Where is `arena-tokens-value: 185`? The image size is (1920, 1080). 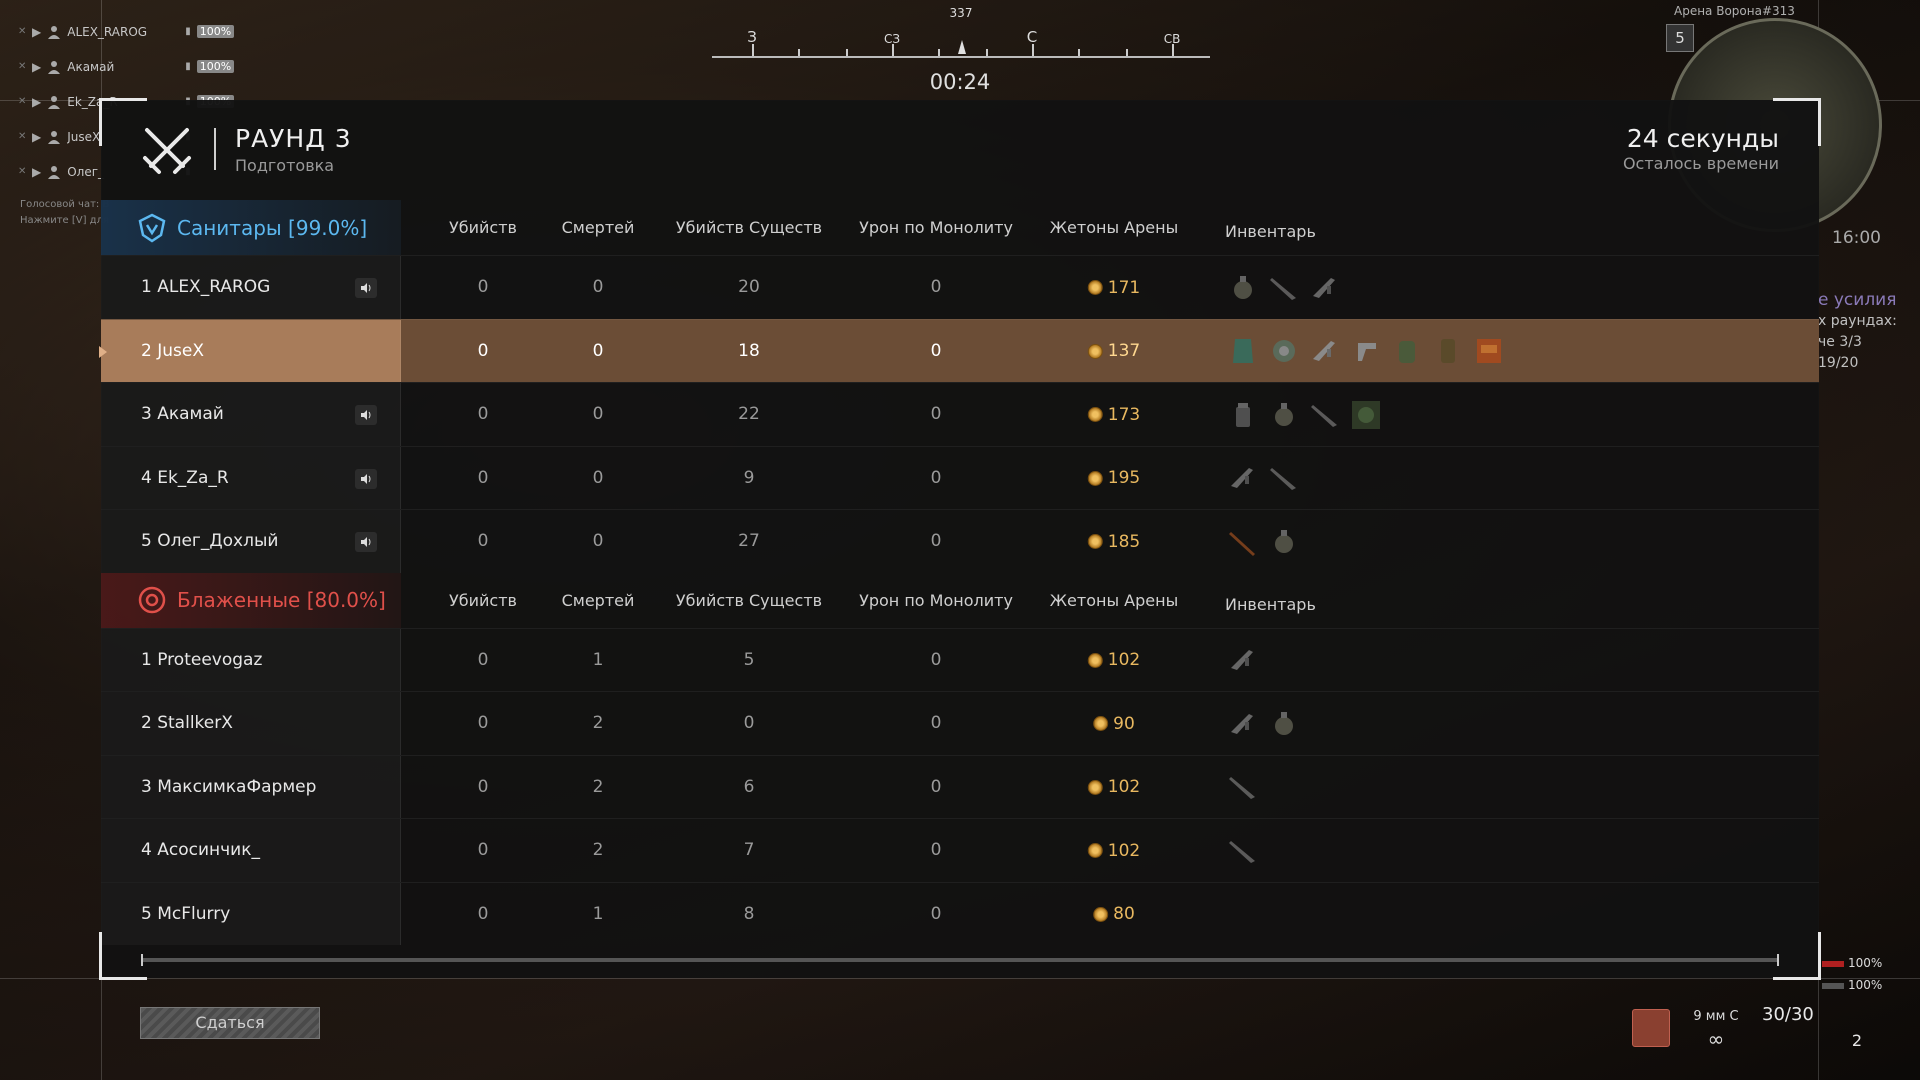
arena-tokens-value: 185 is located at coordinates (1124, 541).